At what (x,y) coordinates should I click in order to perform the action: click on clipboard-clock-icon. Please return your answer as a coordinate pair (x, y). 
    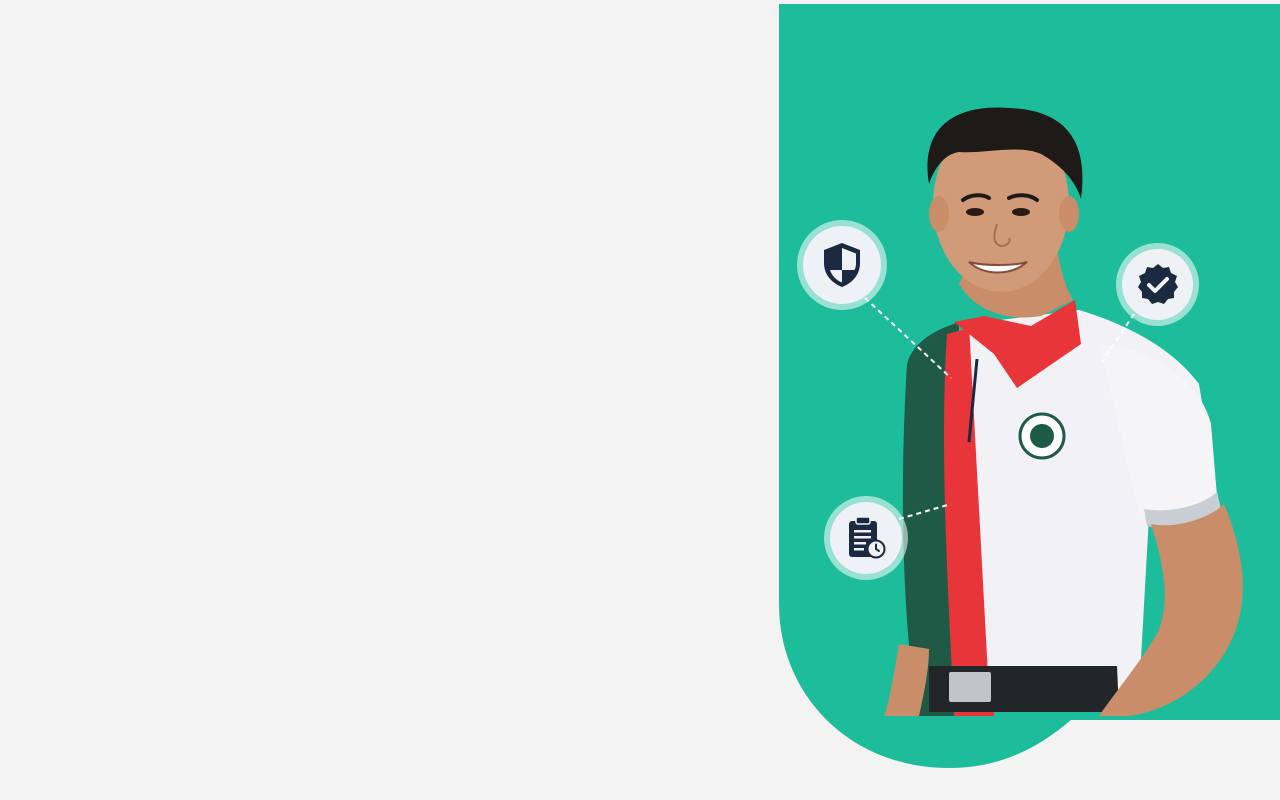
    Looking at the image, I should click on (867, 537).